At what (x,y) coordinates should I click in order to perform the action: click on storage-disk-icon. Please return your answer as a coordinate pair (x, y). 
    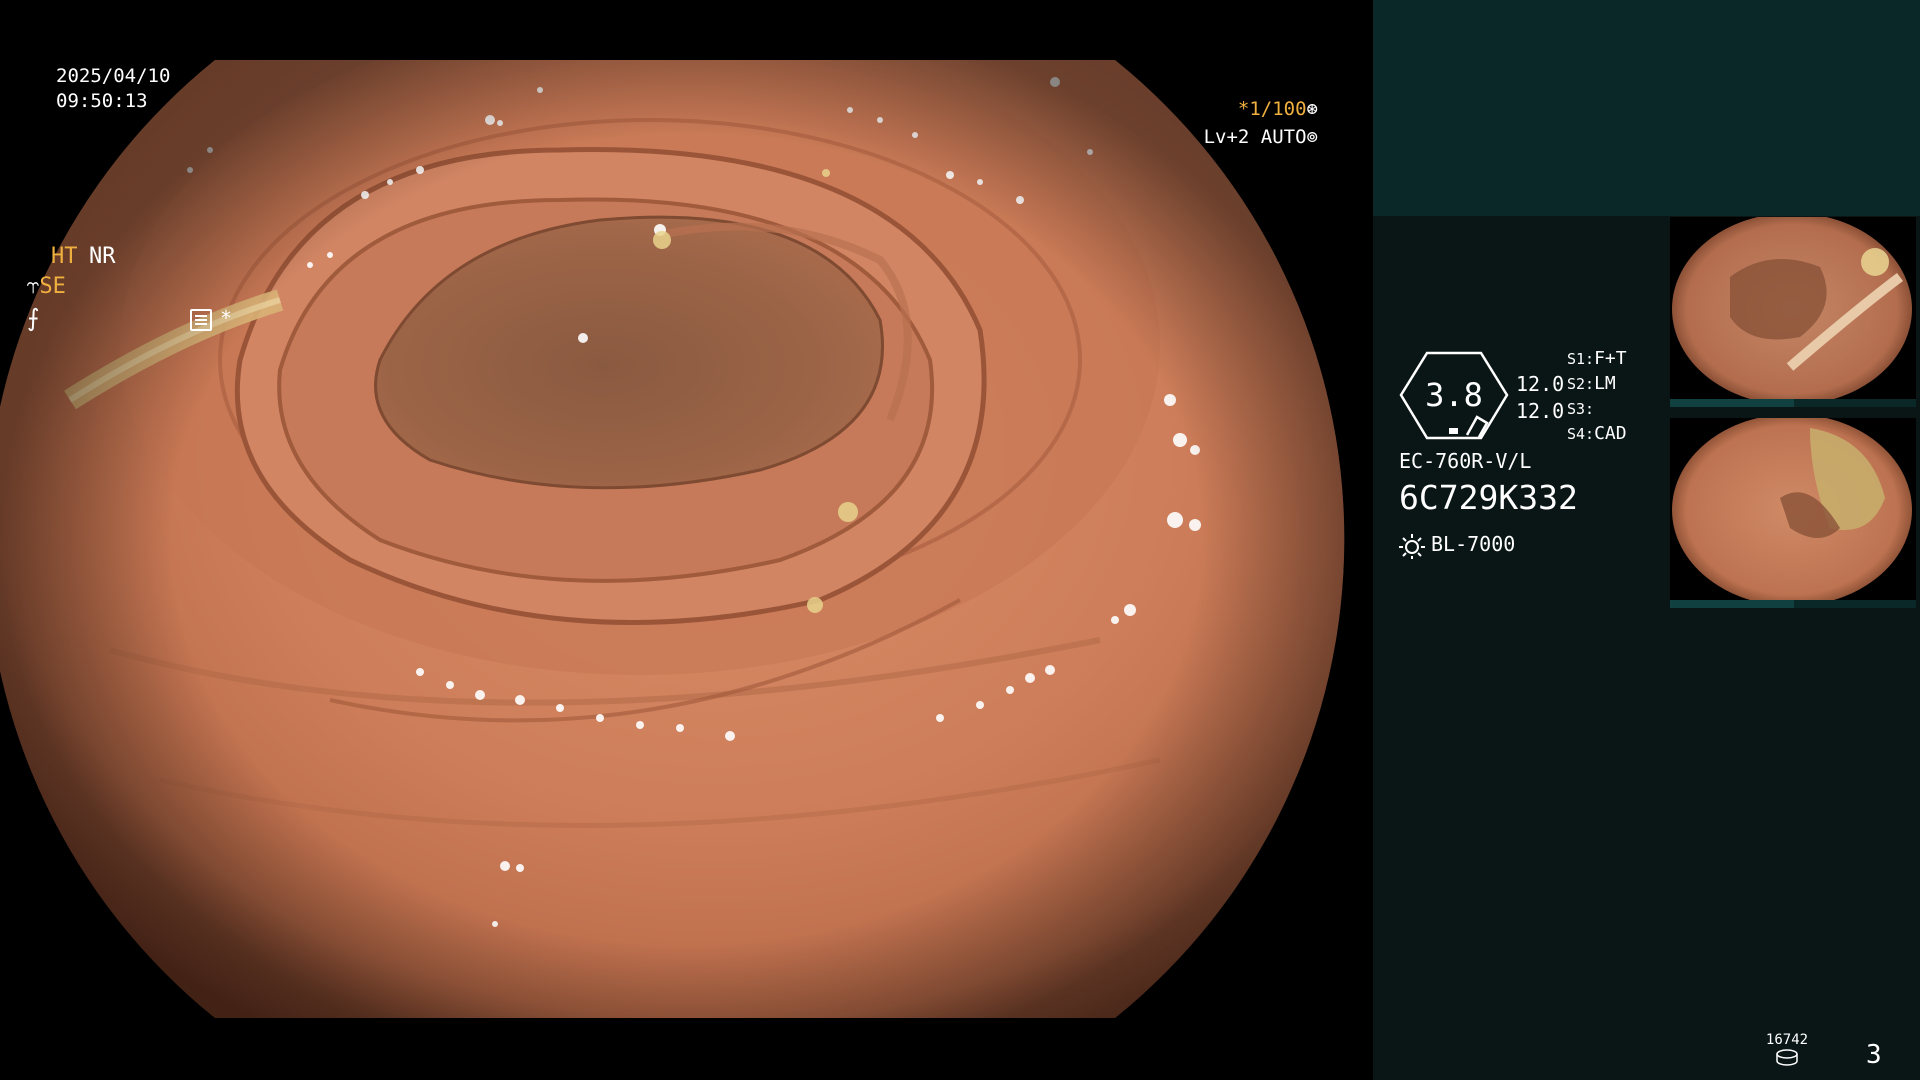
    Looking at the image, I should click on (1787, 1057).